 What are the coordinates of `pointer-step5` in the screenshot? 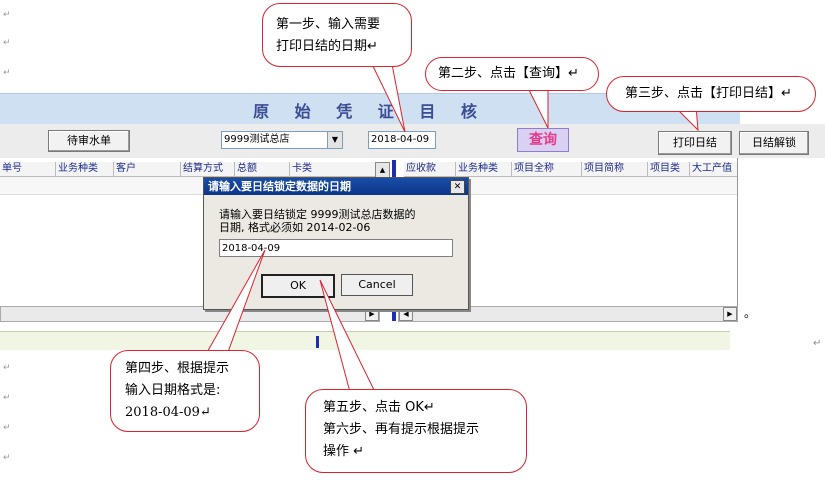 It's located at (347, 336).